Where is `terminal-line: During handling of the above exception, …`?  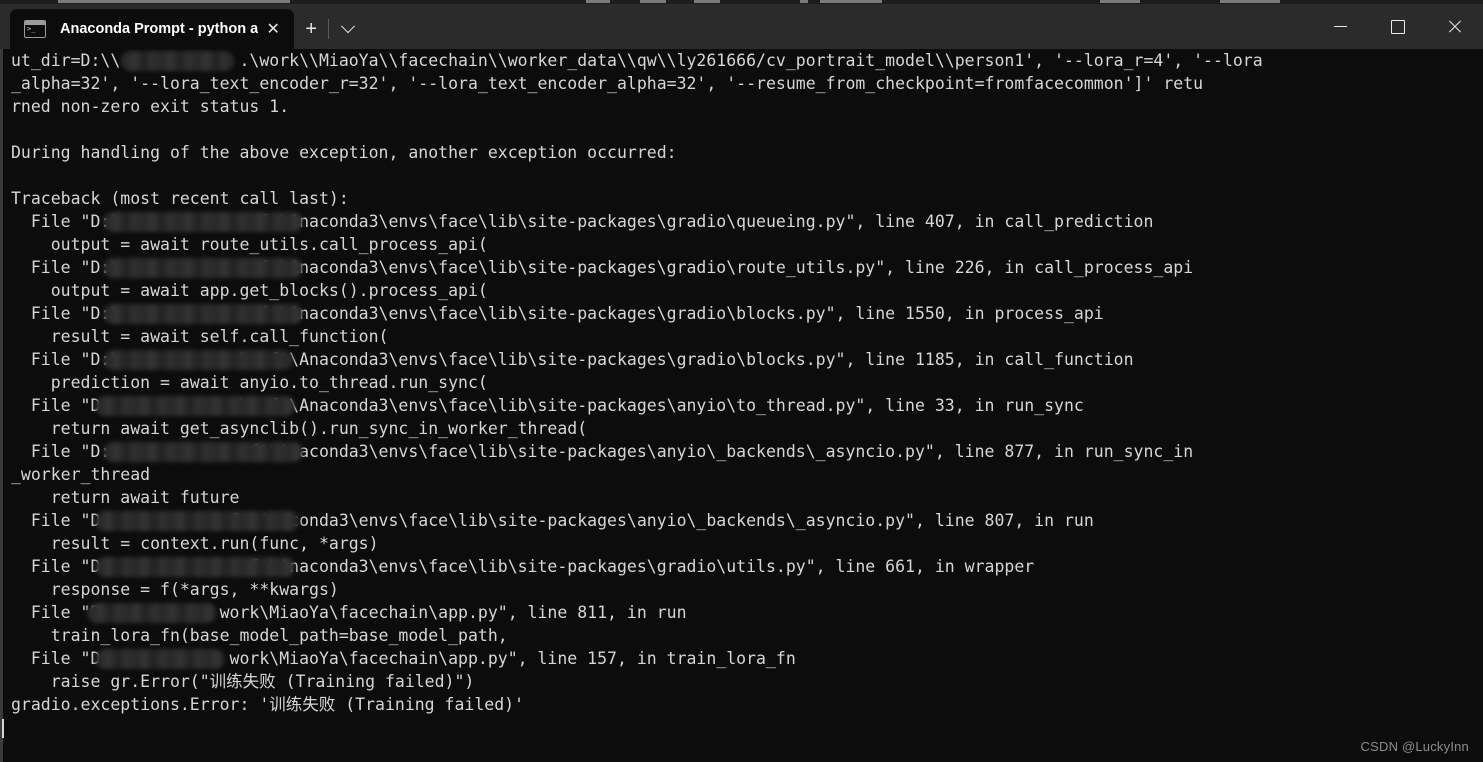
terminal-line: During handling of the above exception, … is located at coordinates (344, 152).